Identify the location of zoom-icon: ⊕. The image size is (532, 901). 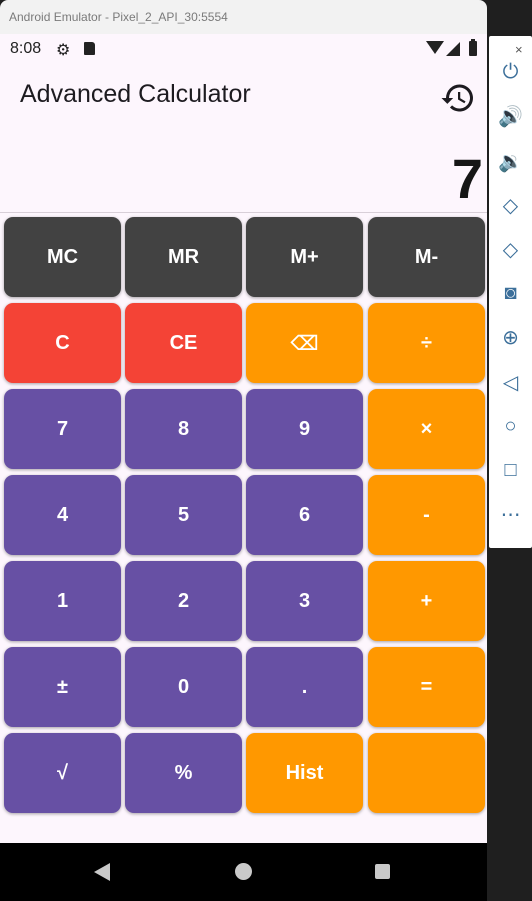
(510, 337).